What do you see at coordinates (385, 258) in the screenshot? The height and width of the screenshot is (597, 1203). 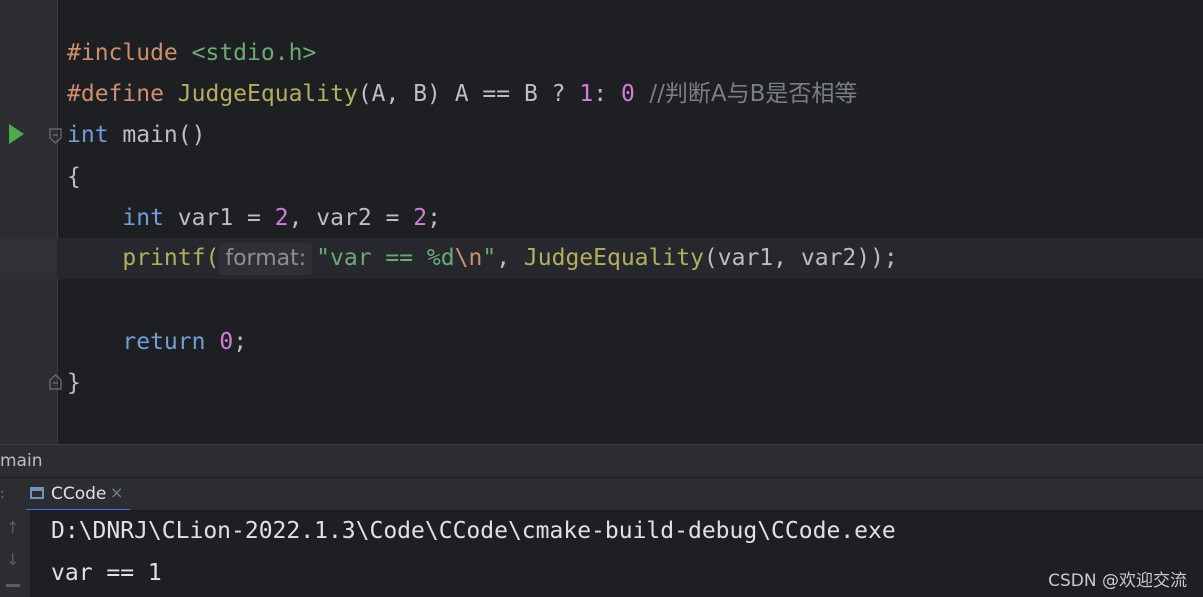 I see `string-literal: "var == %d` at bounding box center [385, 258].